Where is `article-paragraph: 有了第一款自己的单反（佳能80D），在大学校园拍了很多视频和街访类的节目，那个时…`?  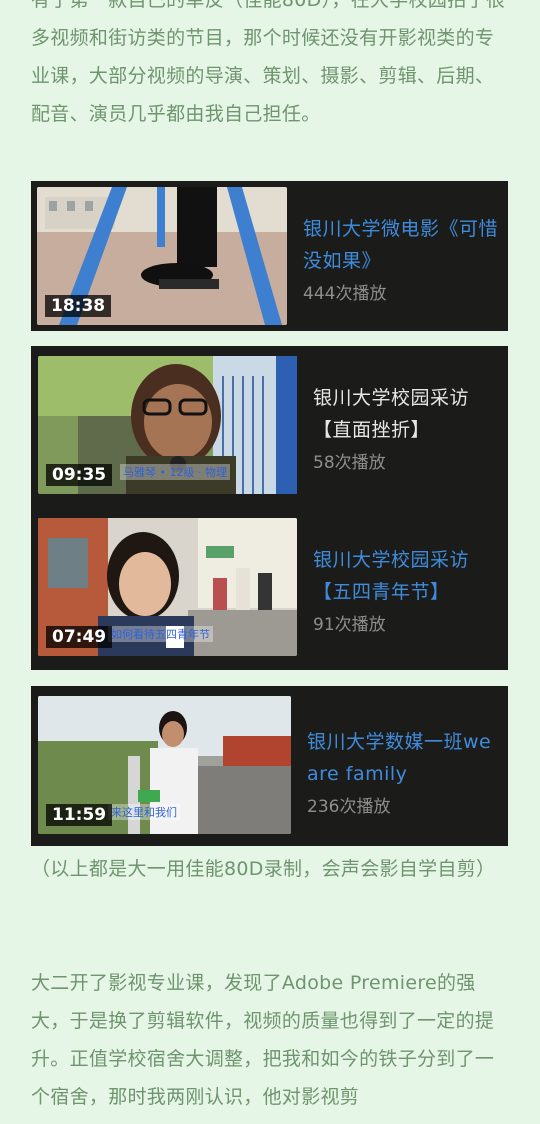
article-paragraph: 有了第一款自己的单反（佳能80D），在大学校园拍了很多视频和街访类的节目，那个时… is located at coordinates (268, 62).